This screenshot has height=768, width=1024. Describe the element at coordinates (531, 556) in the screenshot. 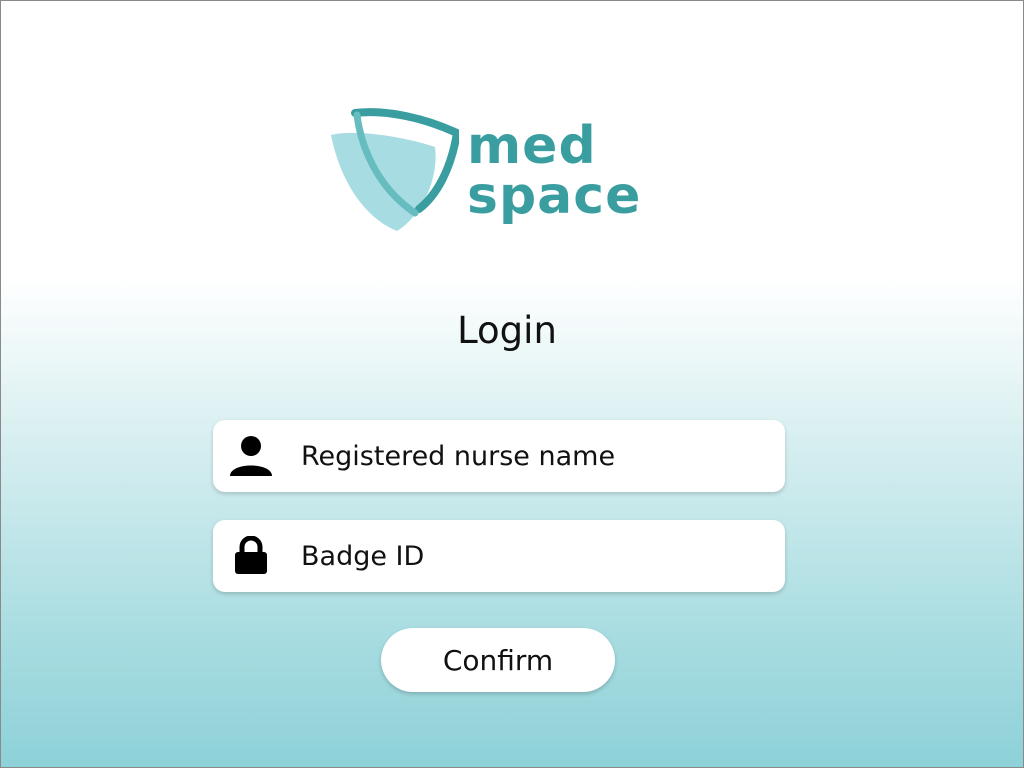

I see `badge-id-input` at that location.